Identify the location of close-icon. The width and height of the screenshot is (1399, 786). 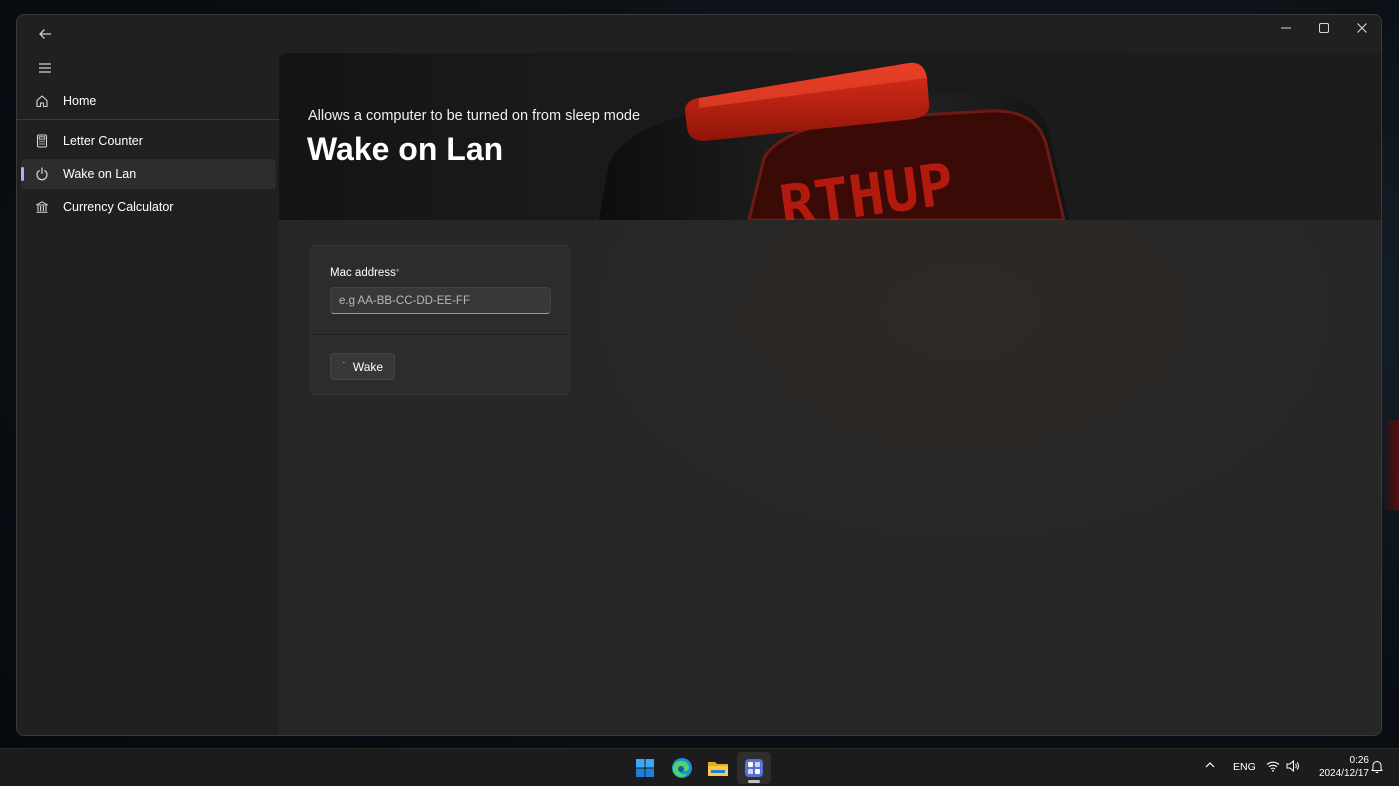
(1362, 28).